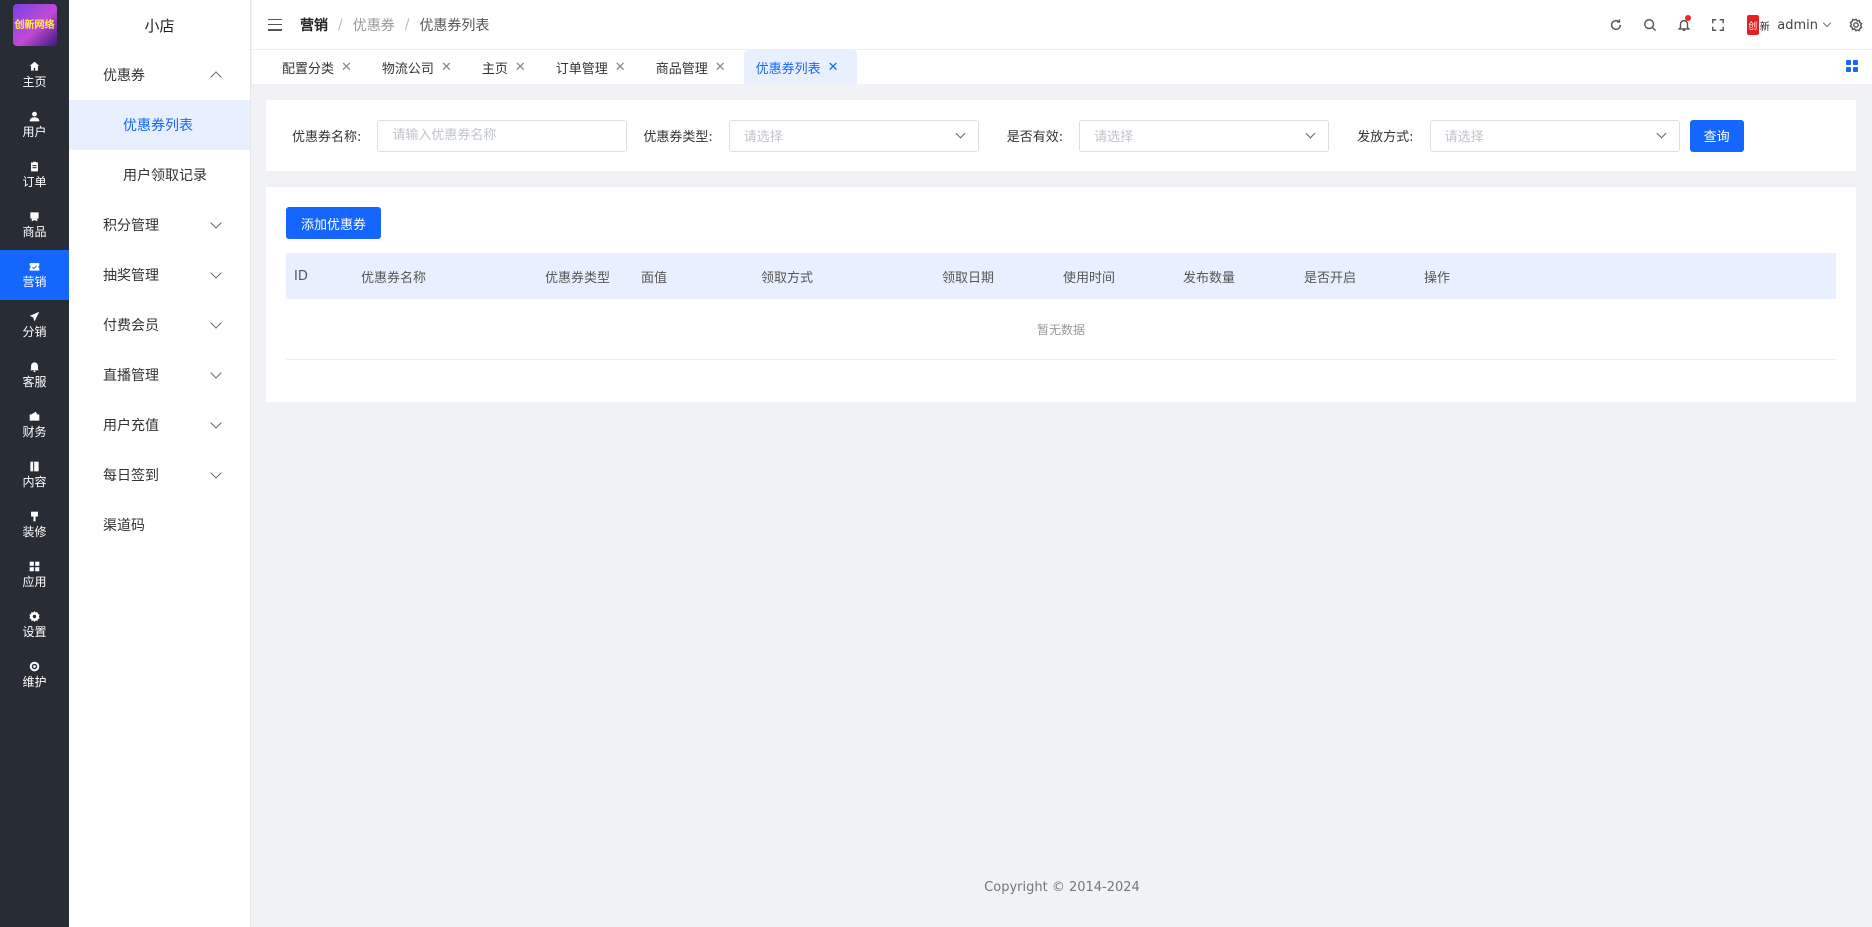  Describe the element at coordinates (420, 67) in the screenshot. I see `tab-item: 物流公司 ✕` at that location.